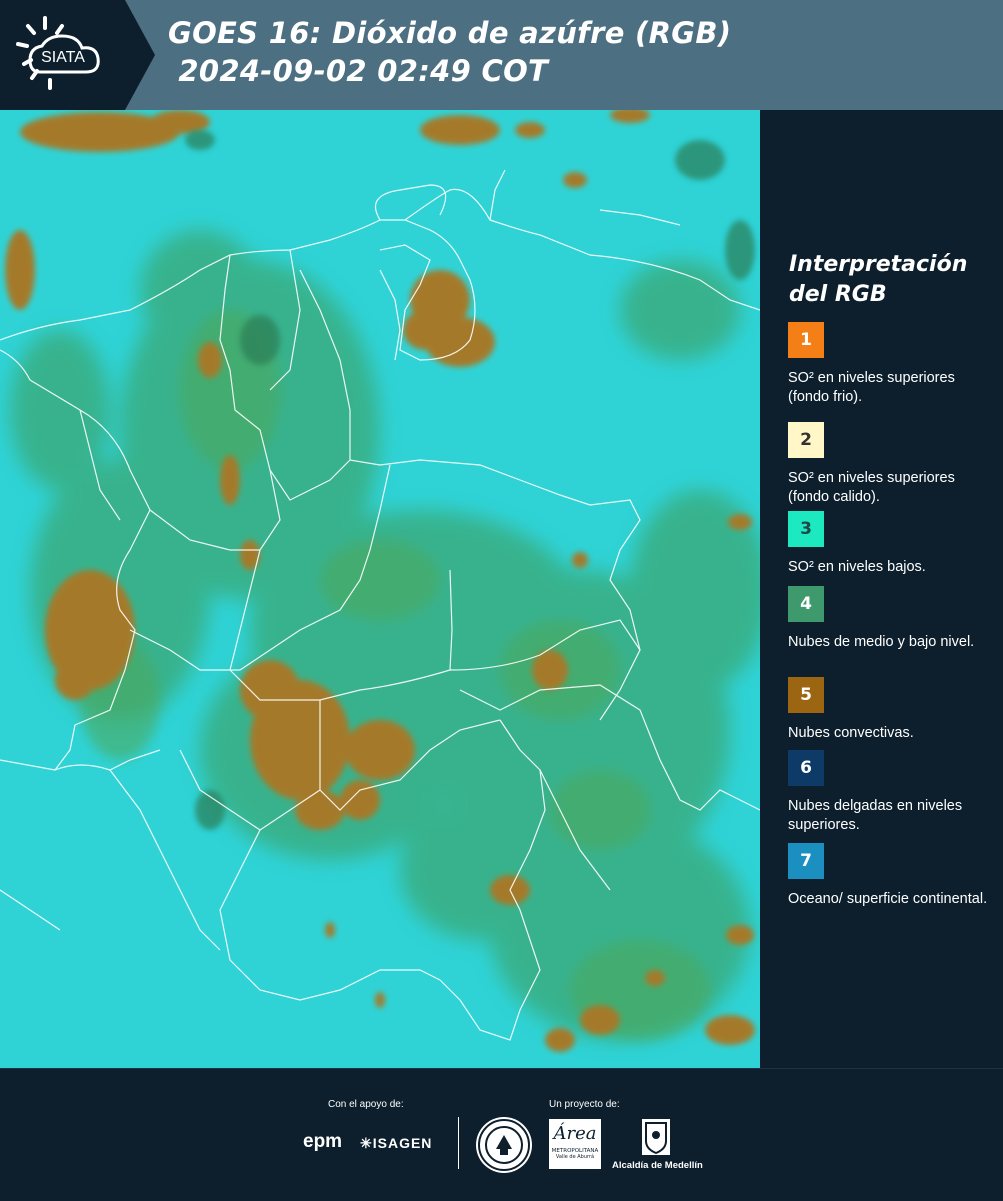 This screenshot has width=1003, height=1201. What do you see at coordinates (575, 1133) in the screenshot?
I see `area-text: Área` at bounding box center [575, 1133].